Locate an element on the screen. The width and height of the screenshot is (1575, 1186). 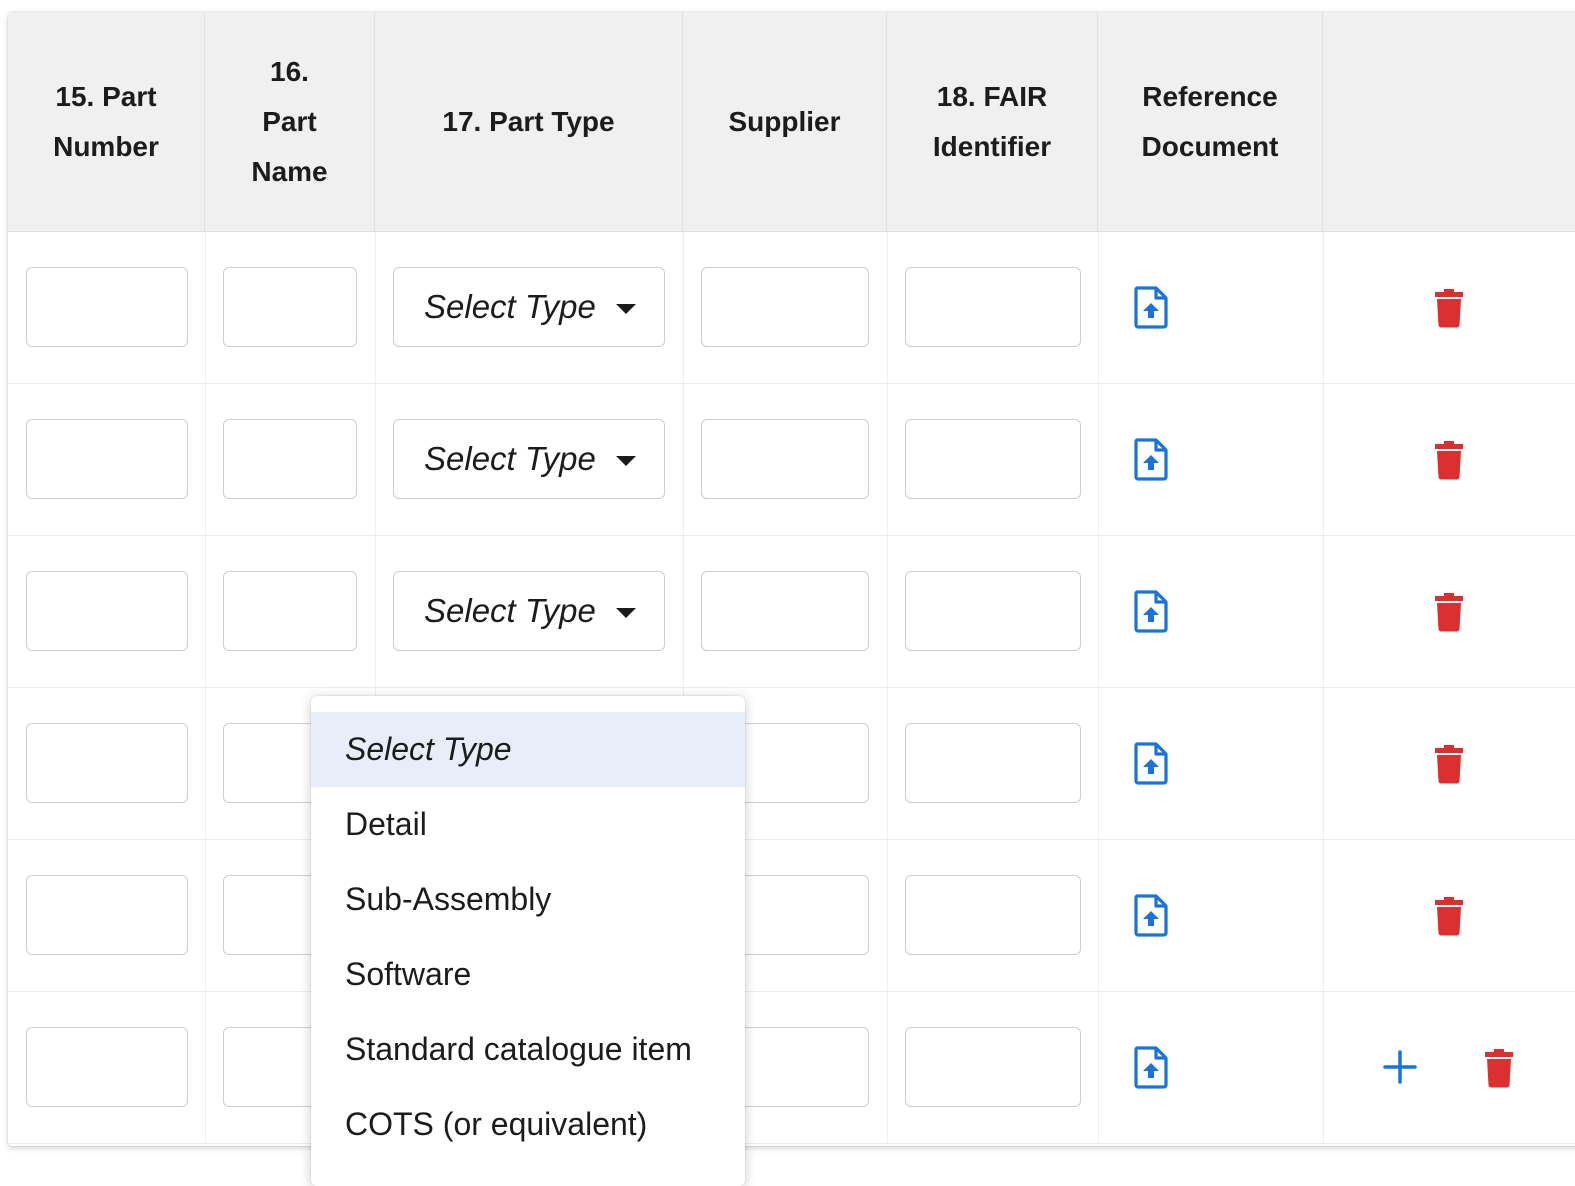
header-label-line: 15. Part is located at coordinates (106, 96).